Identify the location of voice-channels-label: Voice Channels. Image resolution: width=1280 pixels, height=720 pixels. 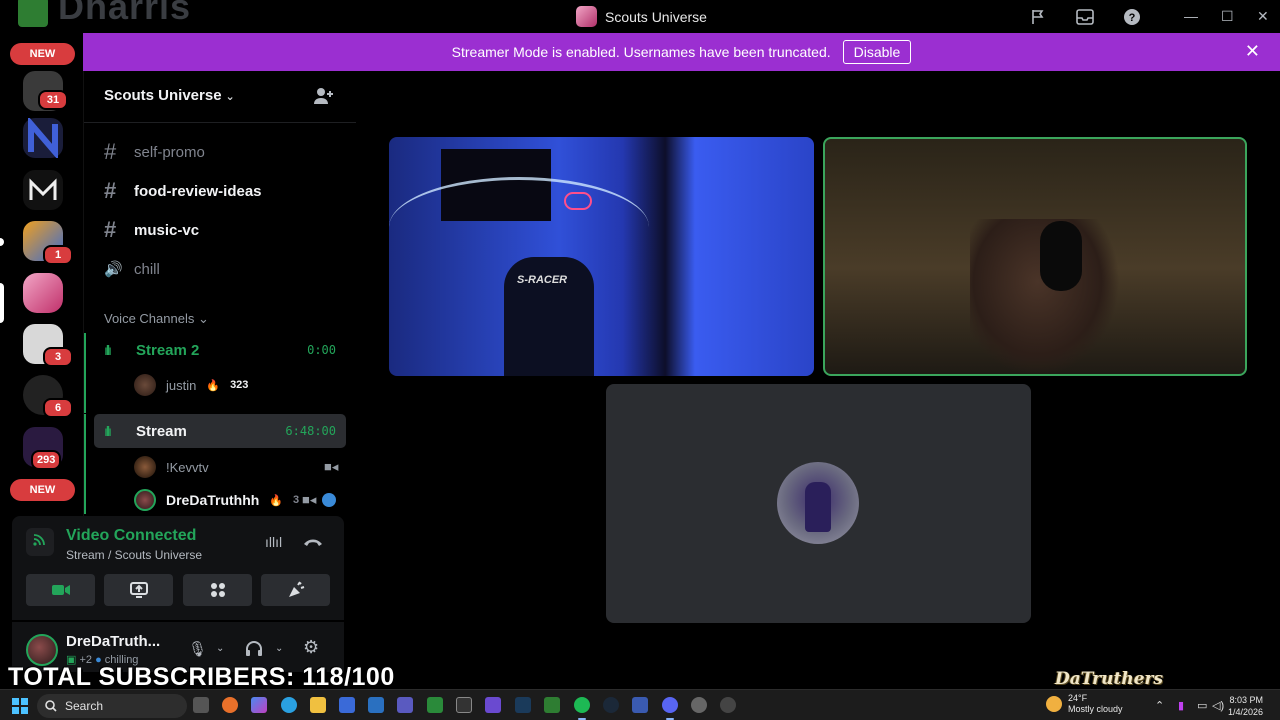
(149, 318).